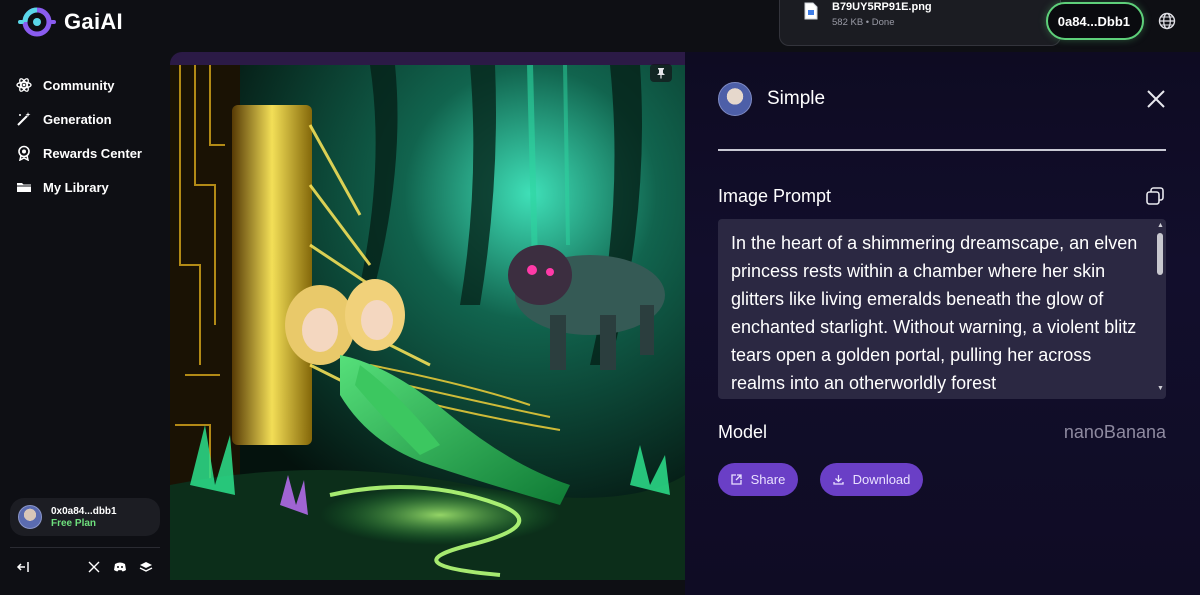 Image resolution: width=1200 pixels, height=595 pixels. I want to click on download-filename: B79UY5RP91E.png, so click(882, 7).